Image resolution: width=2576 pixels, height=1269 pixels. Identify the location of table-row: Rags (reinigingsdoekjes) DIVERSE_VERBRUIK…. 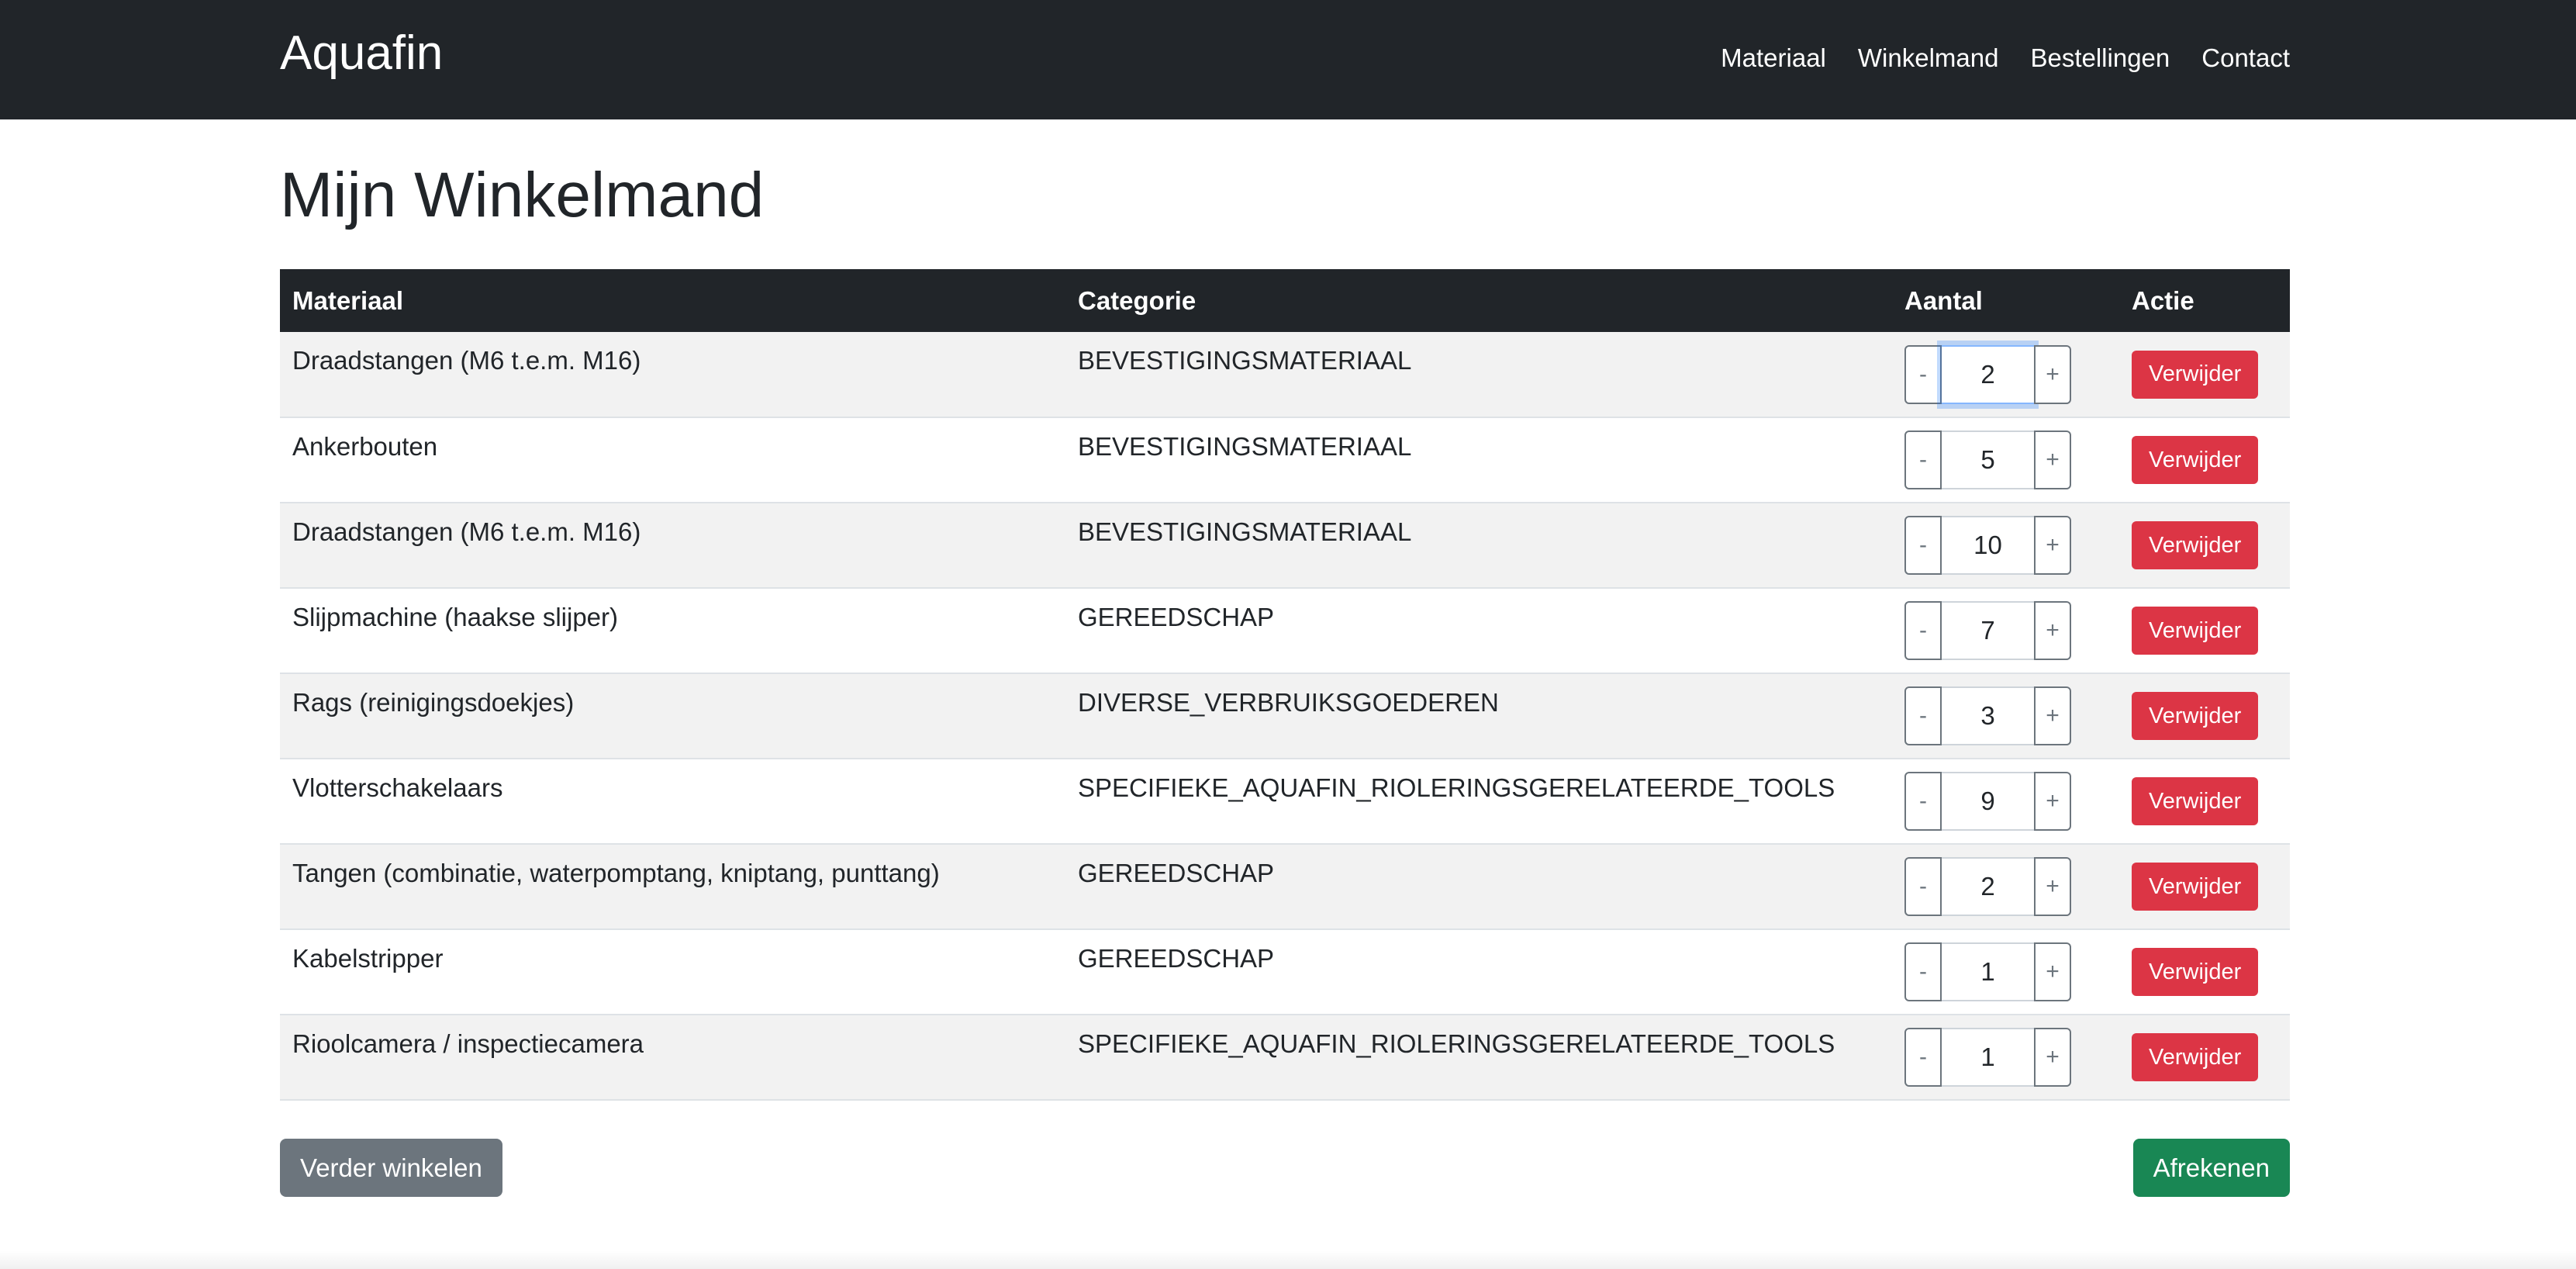
(1285, 716).